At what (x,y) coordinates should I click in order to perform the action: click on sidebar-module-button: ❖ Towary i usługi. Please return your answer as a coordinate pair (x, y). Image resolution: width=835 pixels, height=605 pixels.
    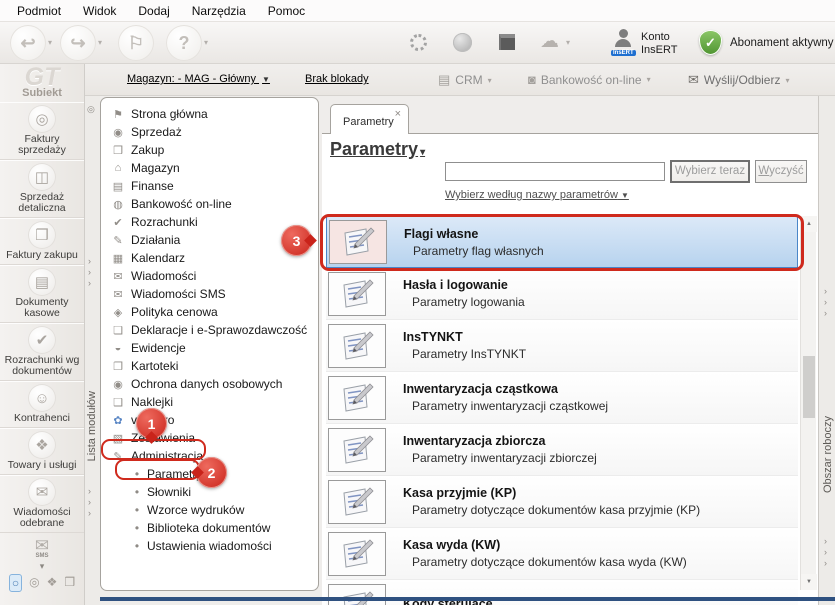
    Looking at the image, I should click on (42, 451).